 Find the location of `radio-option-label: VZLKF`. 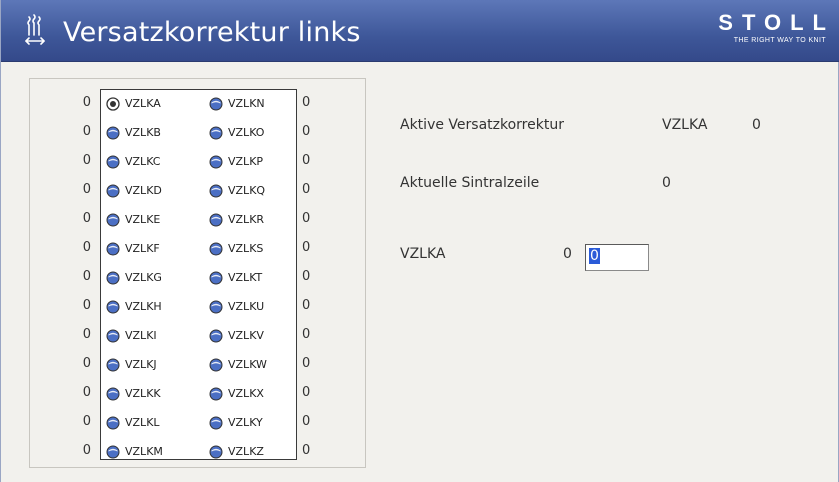

radio-option-label: VZLKF is located at coordinates (142, 248).